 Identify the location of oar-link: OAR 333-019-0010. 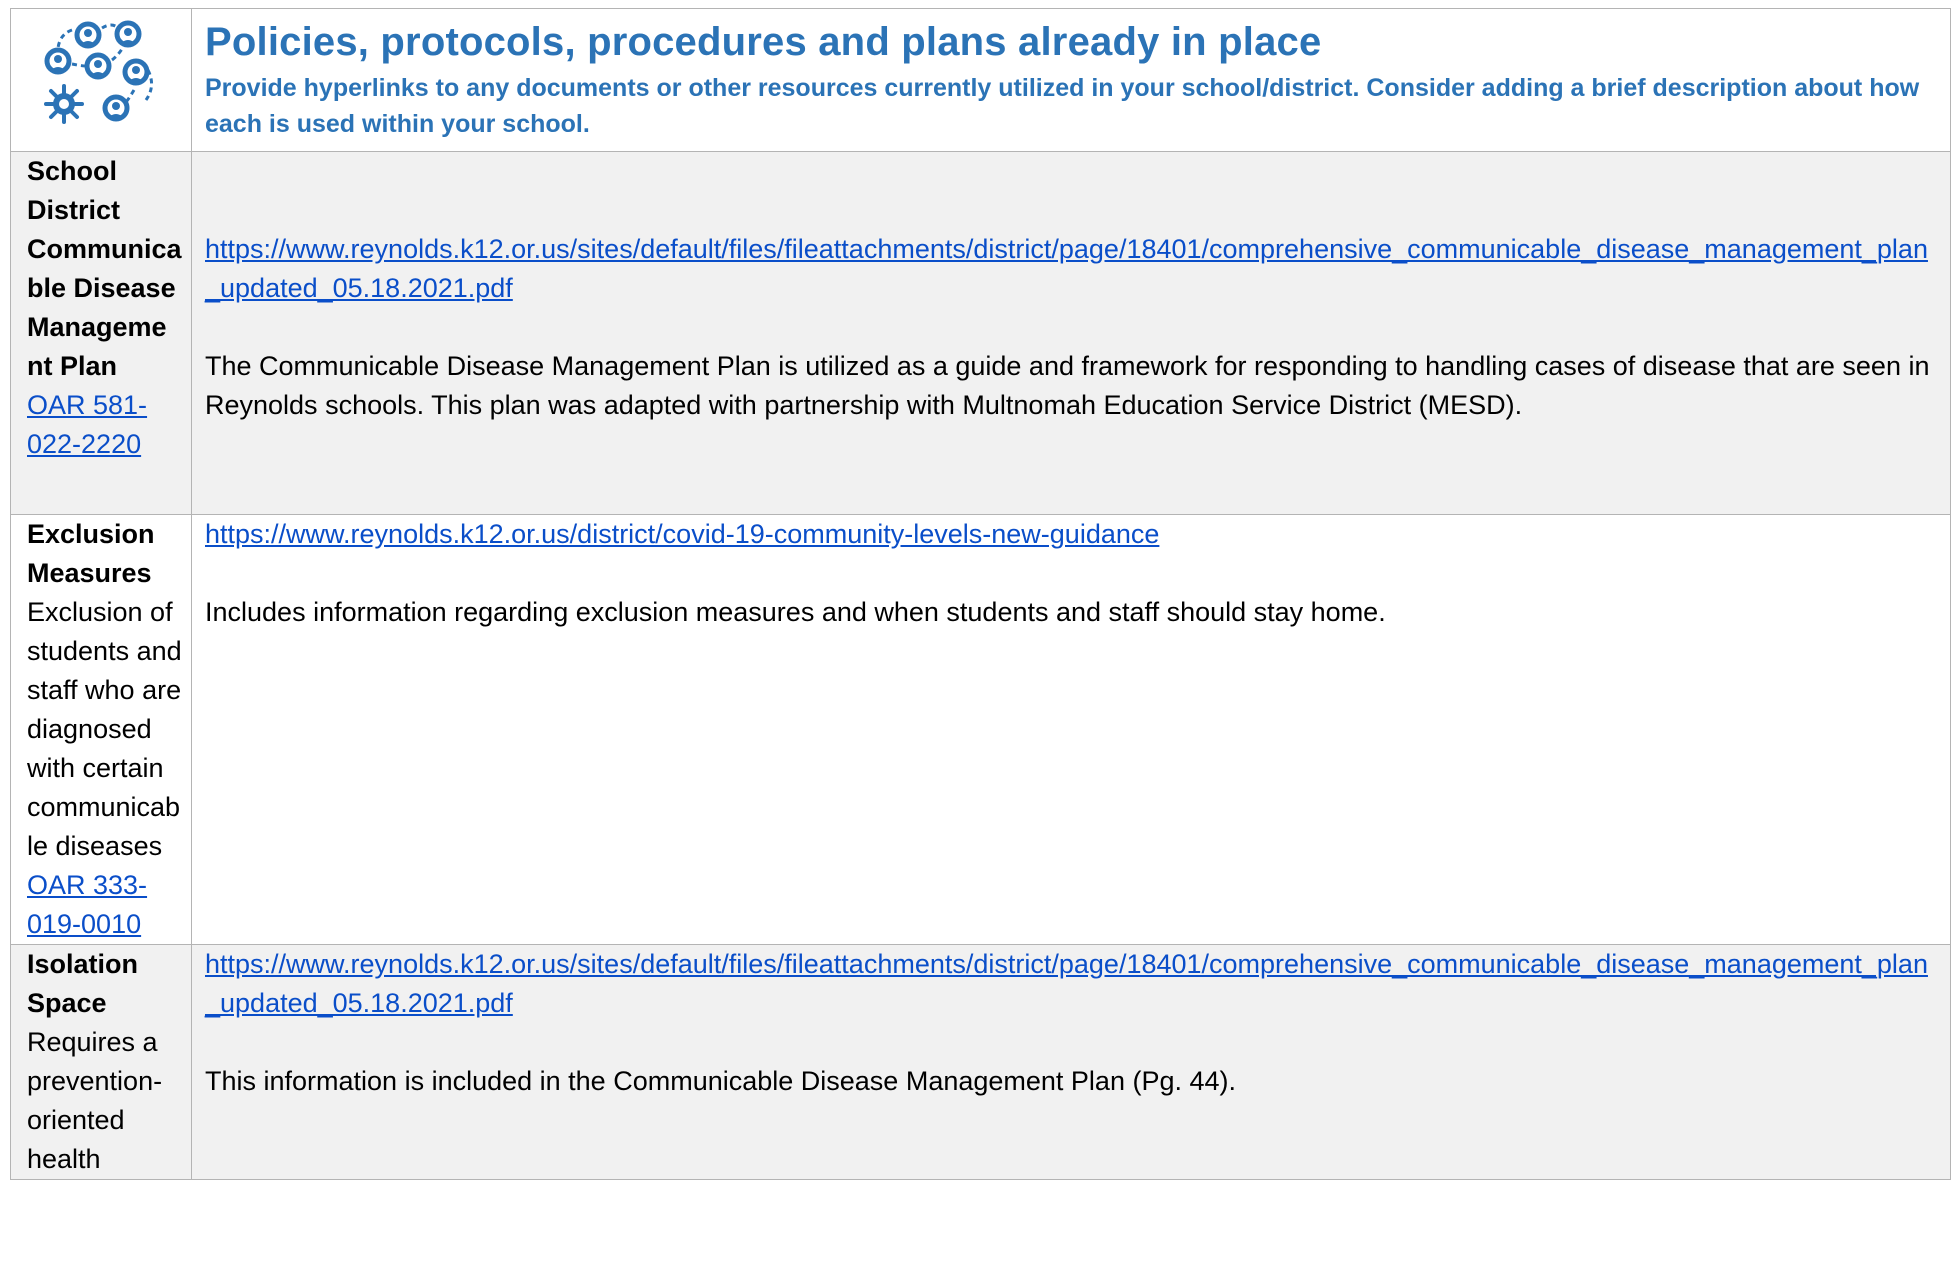
(105, 905).